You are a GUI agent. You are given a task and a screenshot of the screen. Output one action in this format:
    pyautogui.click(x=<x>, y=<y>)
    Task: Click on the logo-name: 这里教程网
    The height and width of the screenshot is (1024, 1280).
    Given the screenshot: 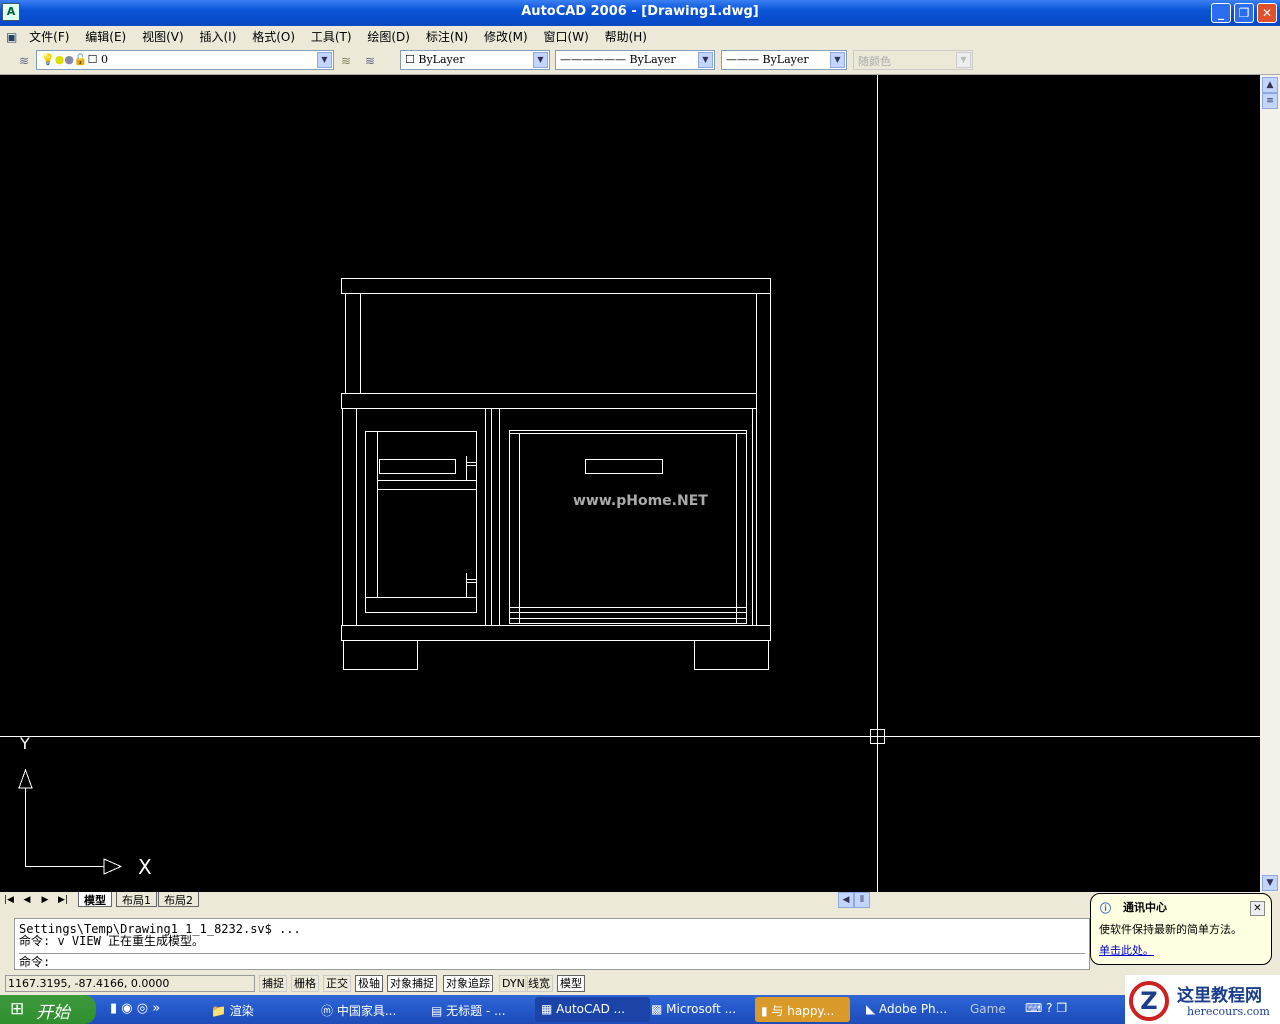 What is the action you would take?
    pyautogui.click(x=1219, y=996)
    